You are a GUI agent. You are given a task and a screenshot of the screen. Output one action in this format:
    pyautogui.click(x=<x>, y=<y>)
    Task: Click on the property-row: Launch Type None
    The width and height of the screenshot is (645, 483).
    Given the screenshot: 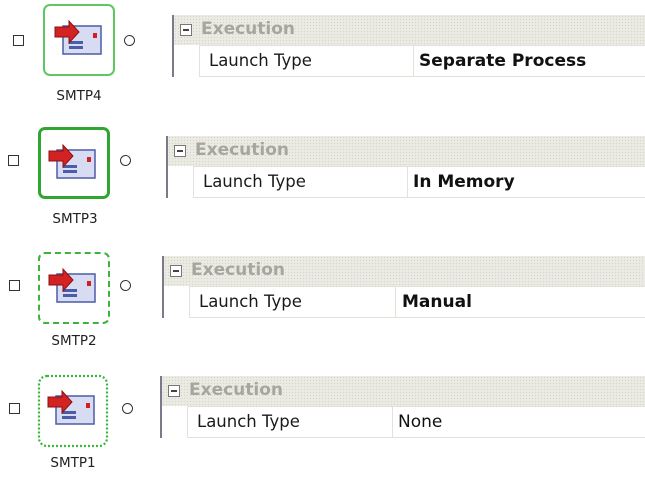 What is the action you would take?
    pyautogui.click(x=416, y=422)
    